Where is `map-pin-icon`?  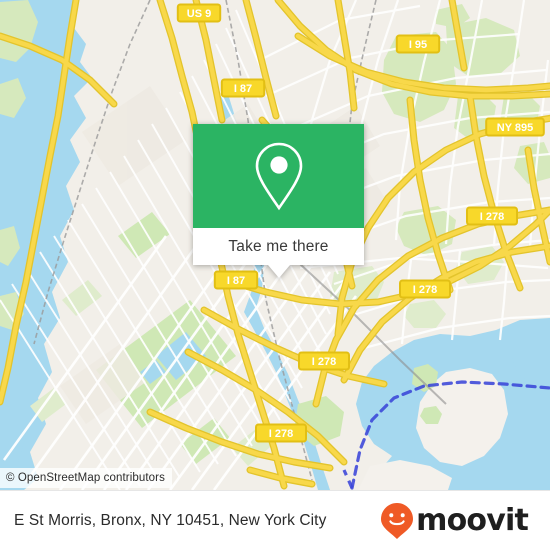
map-pin-icon is located at coordinates (278, 176).